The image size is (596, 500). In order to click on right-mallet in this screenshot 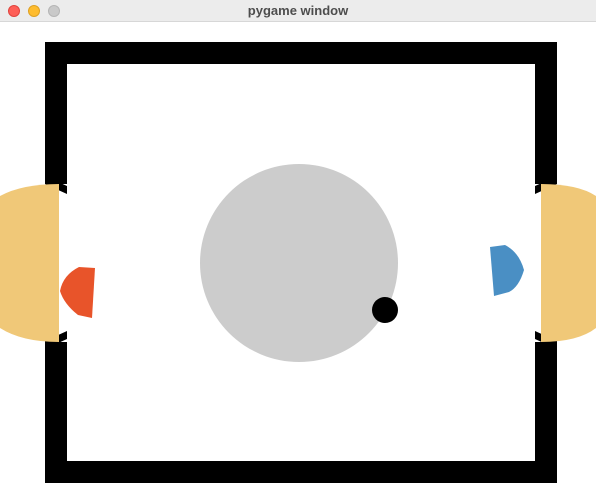, I will do `click(507, 270)`.